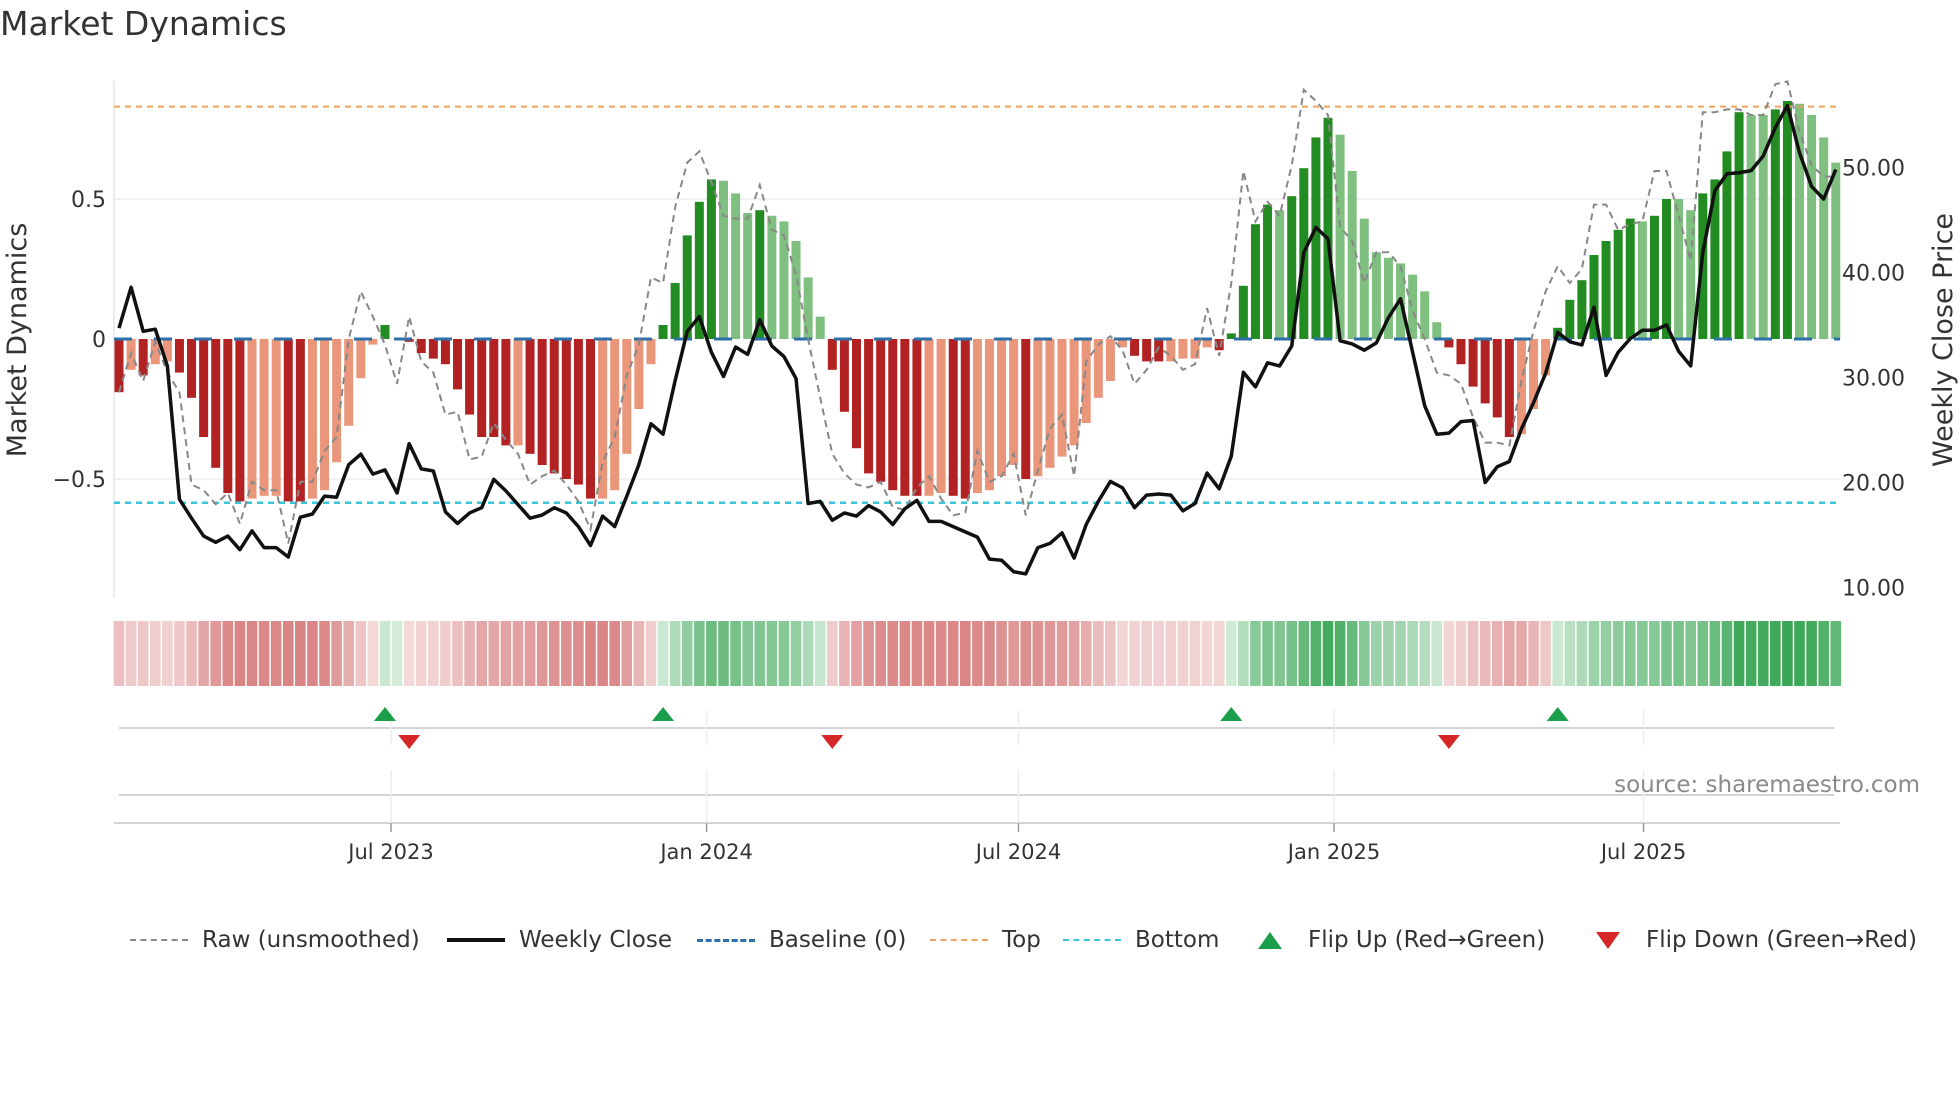 This screenshot has width=1960, height=1102. I want to click on source-label: source: sharemaestro.com, so click(1767, 785).